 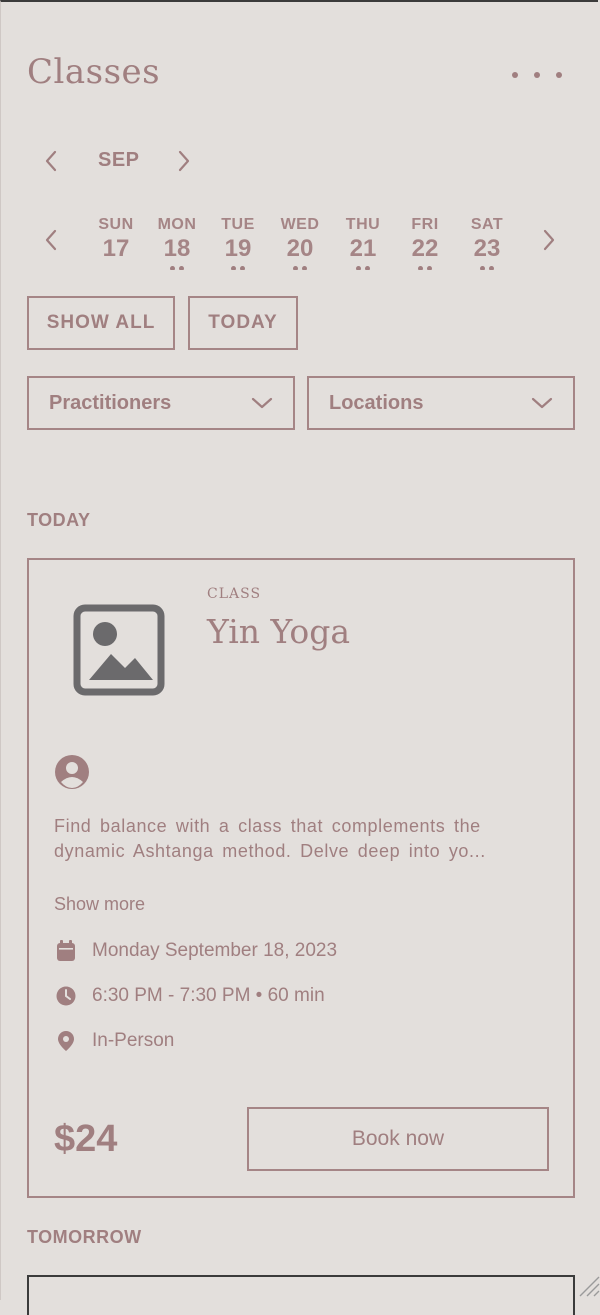 I want to click on practitioners-select: Practitioners, so click(x=161, y=403).